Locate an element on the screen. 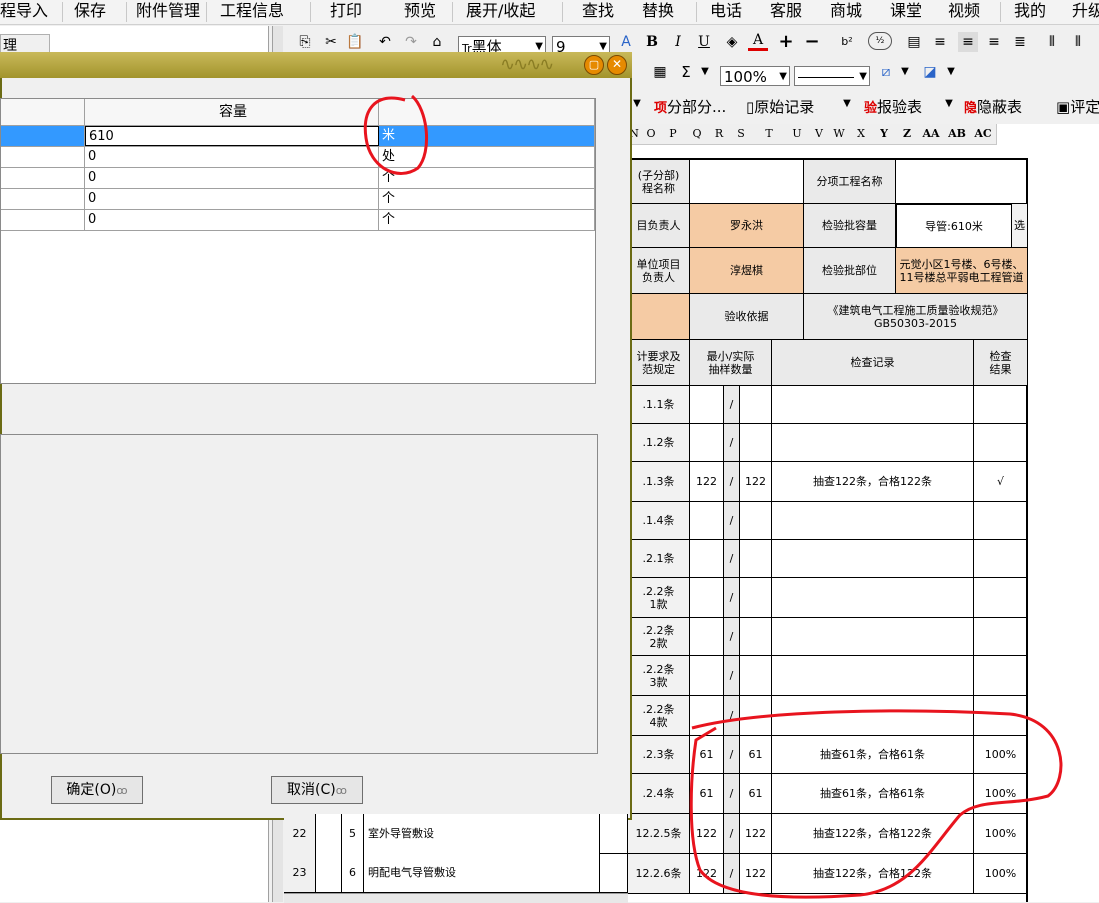 Image resolution: width=1099 pixels, height=903 pixels. item-name: 明配电气导管敷设 is located at coordinates (482, 873).